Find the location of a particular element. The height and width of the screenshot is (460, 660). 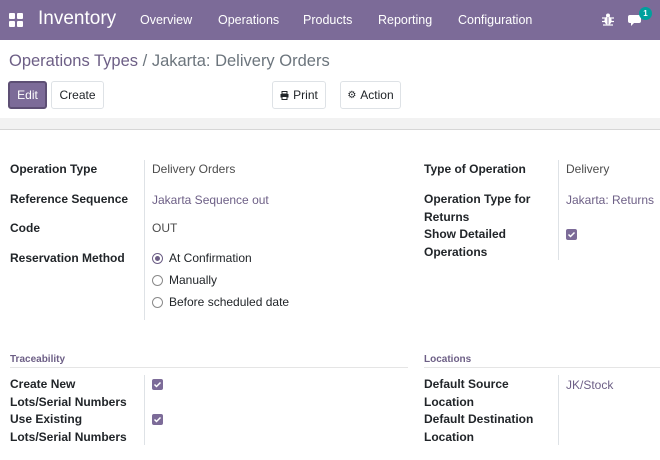

show-detailed-operations-checkbox is located at coordinates (571, 234).